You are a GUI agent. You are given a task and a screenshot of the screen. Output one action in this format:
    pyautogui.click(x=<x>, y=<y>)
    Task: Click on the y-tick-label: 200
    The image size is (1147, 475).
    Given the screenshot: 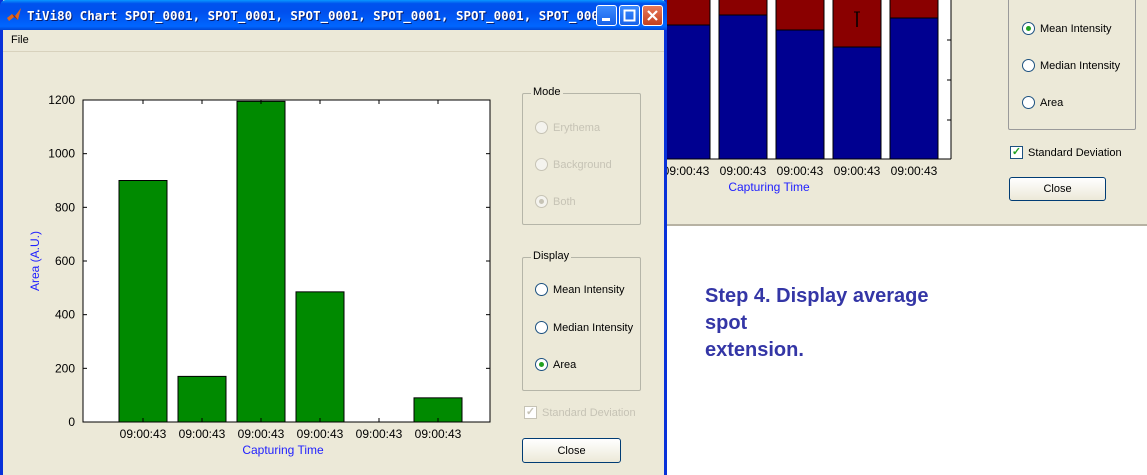 What is the action you would take?
    pyautogui.click(x=65, y=368)
    